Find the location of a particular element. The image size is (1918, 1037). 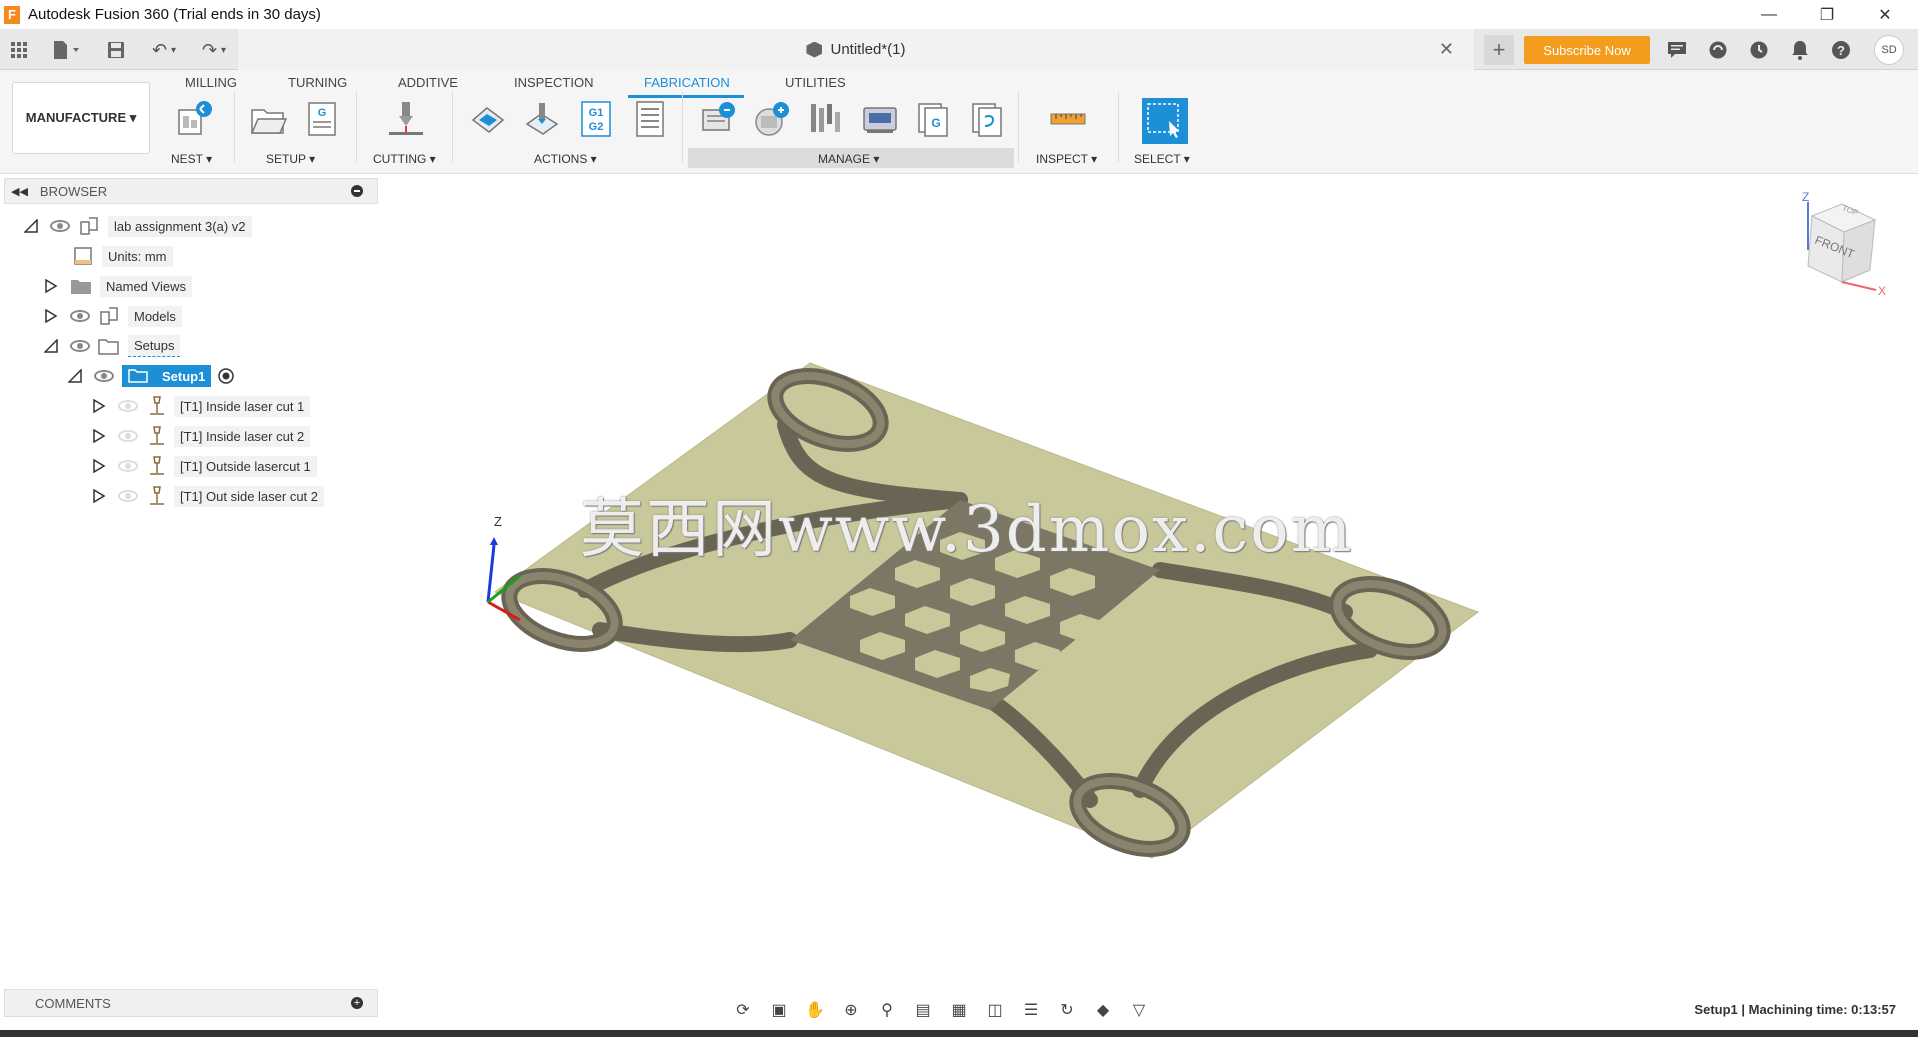

zoom-icon: ⊕ is located at coordinates (851, 1010).